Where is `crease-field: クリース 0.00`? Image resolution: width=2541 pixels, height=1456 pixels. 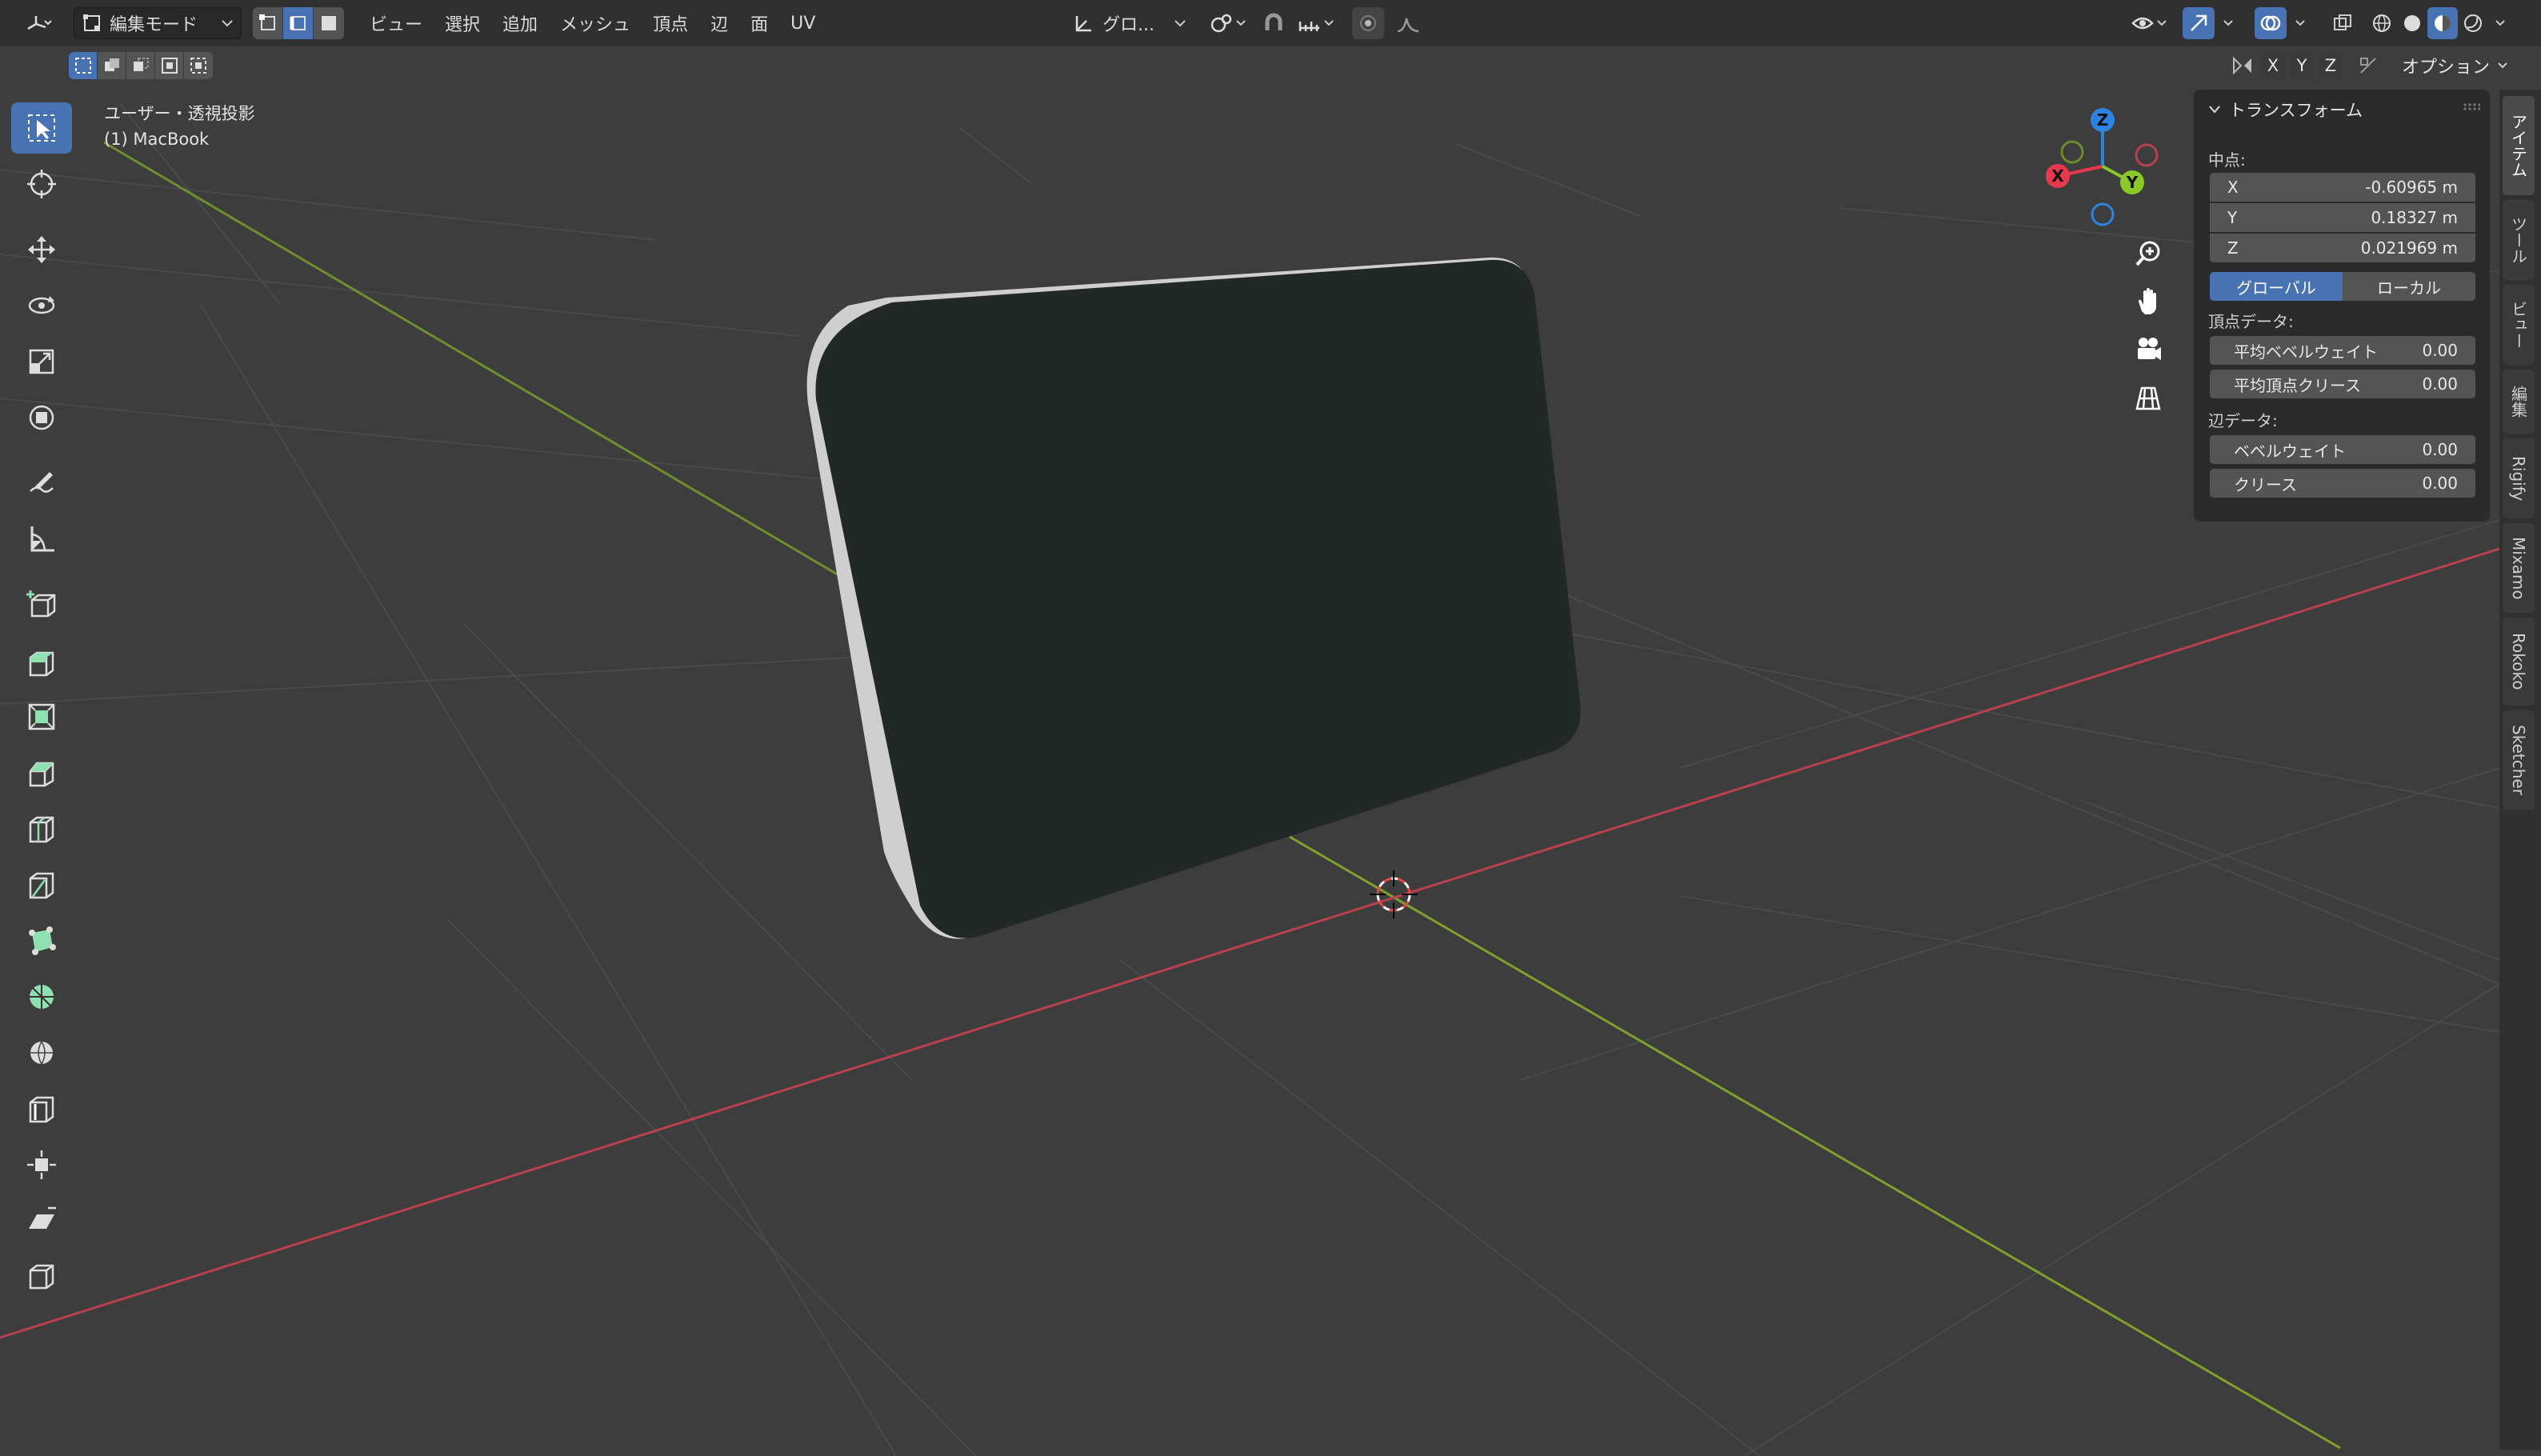
crease-field: クリース 0.00 is located at coordinates (2342, 483).